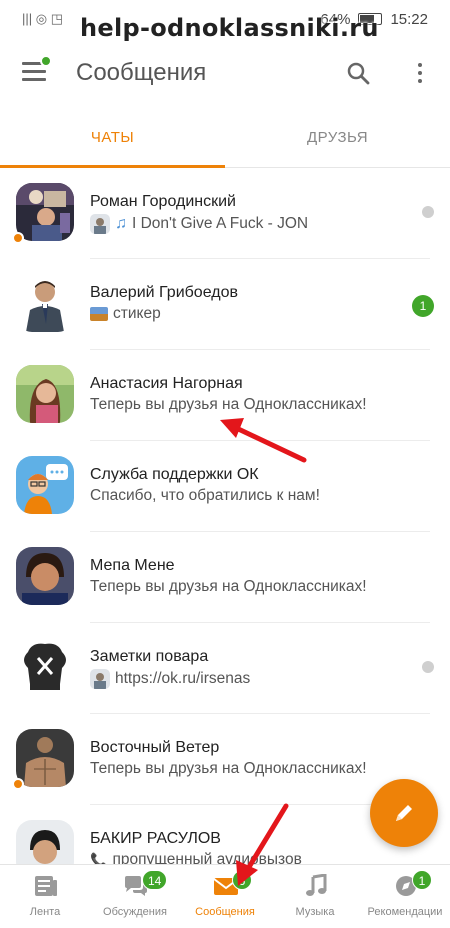  What do you see at coordinates (229, 28) in the screenshot?
I see `watermark: help-odnoklassniki.ru` at bounding box center [229, 28].